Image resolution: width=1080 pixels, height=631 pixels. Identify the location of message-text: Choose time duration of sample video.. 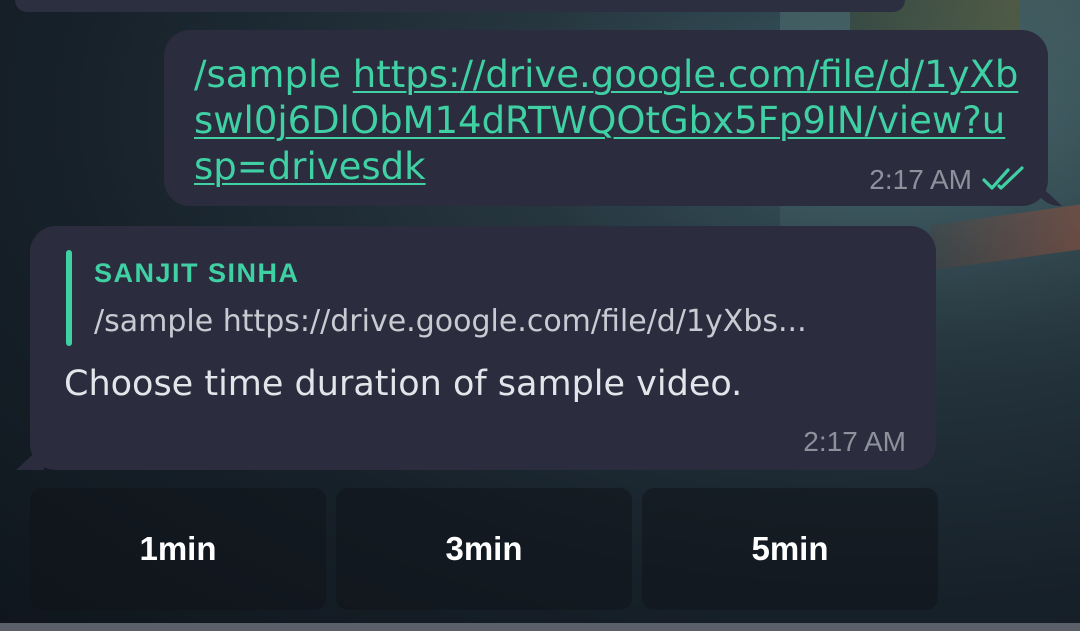
(403, 384).